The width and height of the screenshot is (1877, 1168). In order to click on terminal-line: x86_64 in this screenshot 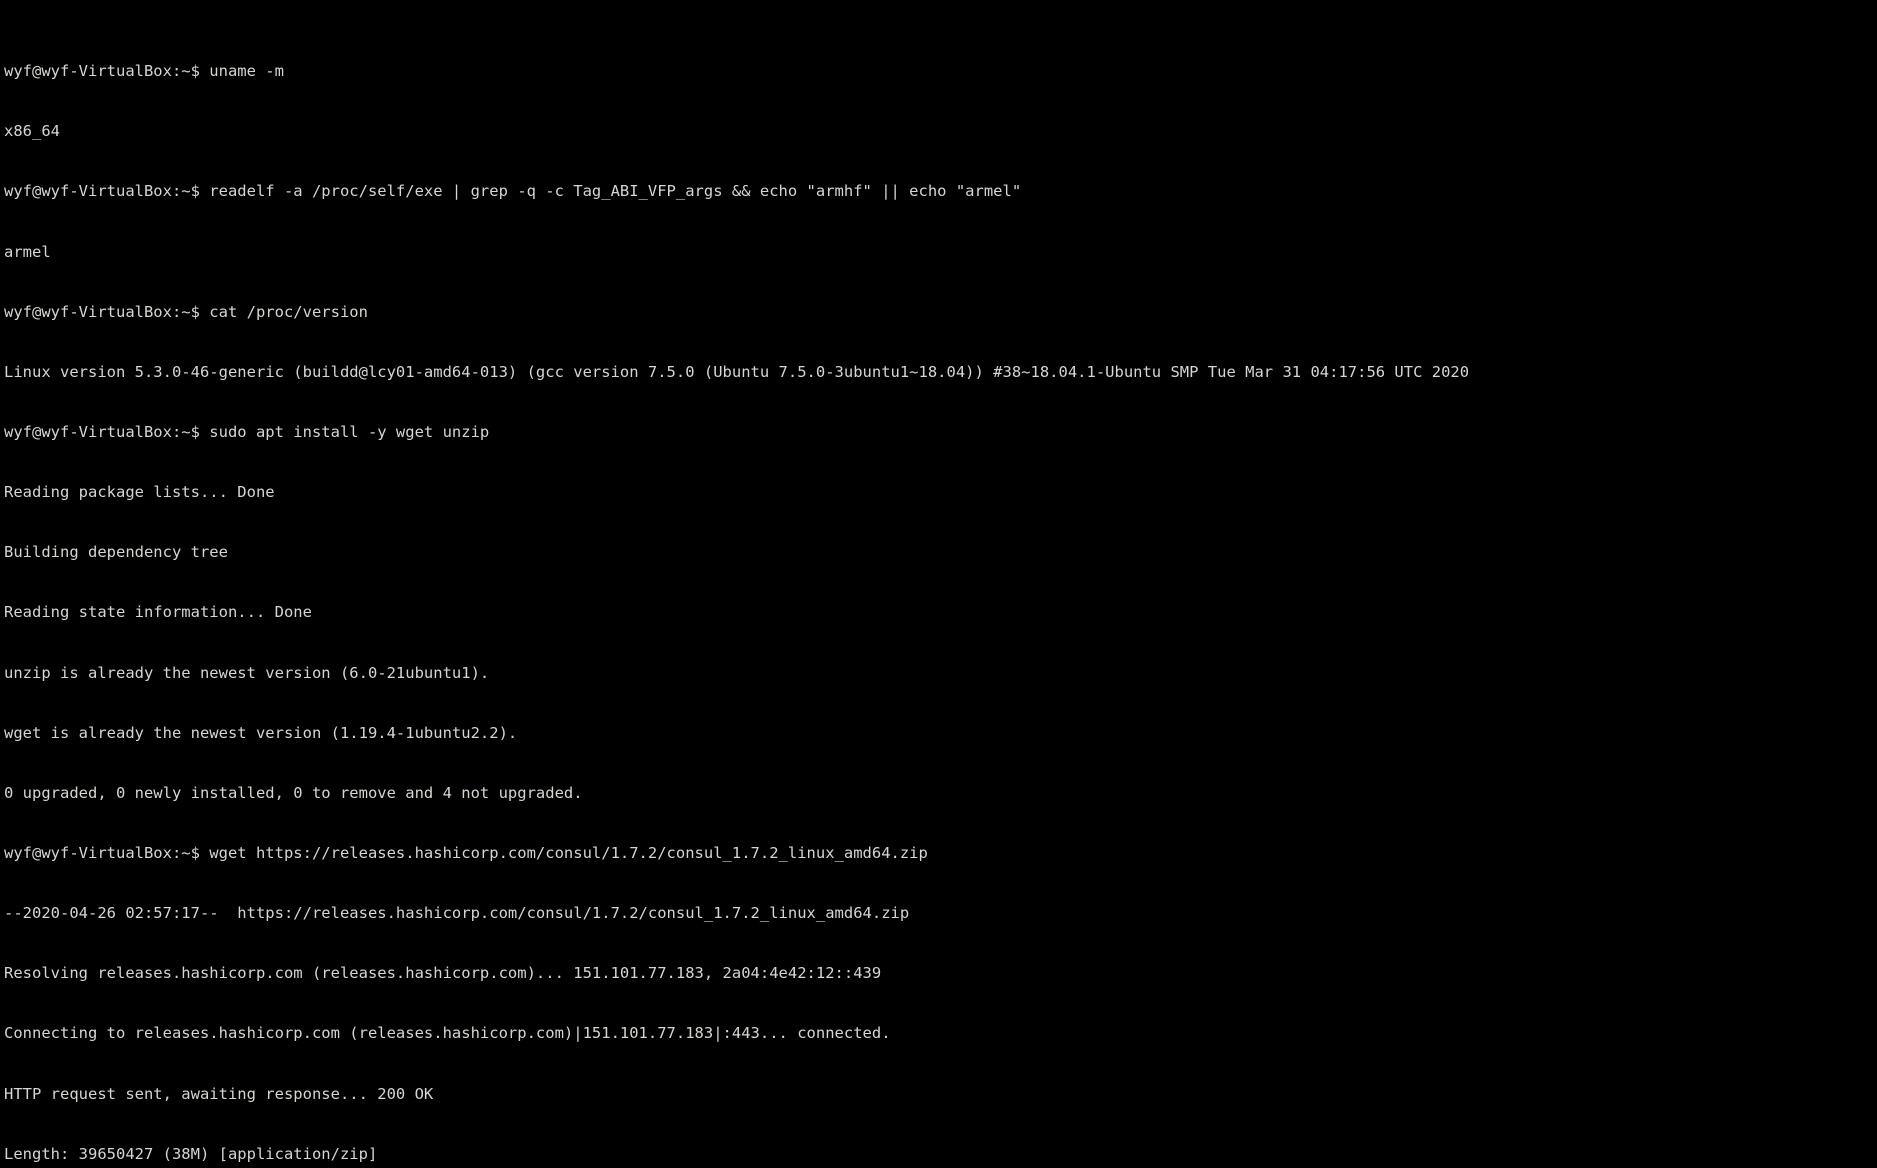, I will do `click(32, 131)`.